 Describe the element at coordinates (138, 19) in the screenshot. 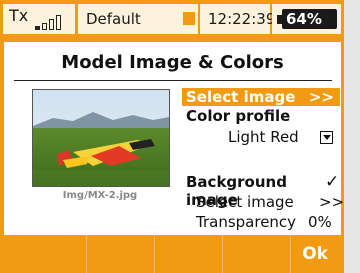

I see `model-name: Default` at that location.